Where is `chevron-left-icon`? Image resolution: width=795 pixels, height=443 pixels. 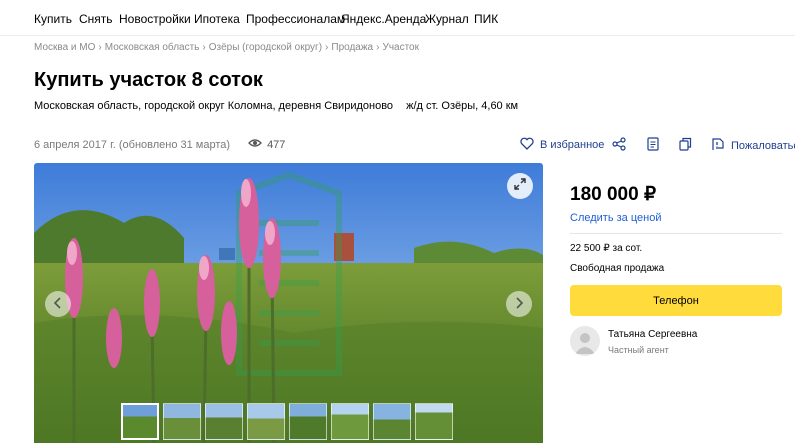
chevron-left-icon is located at coordinates (57, 304).